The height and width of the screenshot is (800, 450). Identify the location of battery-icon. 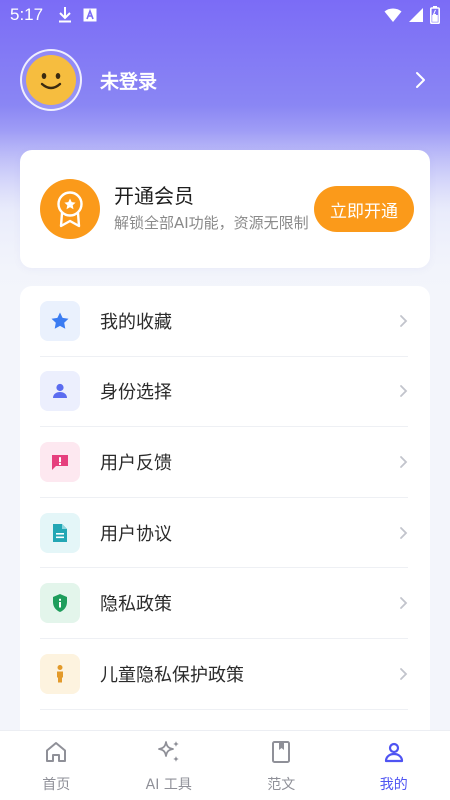
(435, 15).